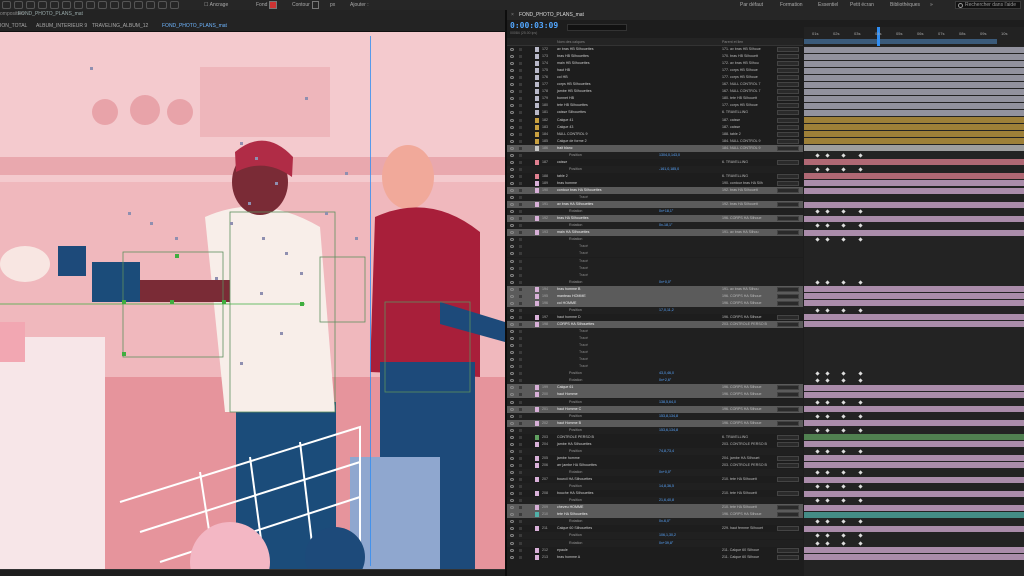 The height and width of the screenshot is (576, 1024). Describe the element at coordinates (665, 380) in the screenshot. I see `property-value: 0x+2,6°` at that location.